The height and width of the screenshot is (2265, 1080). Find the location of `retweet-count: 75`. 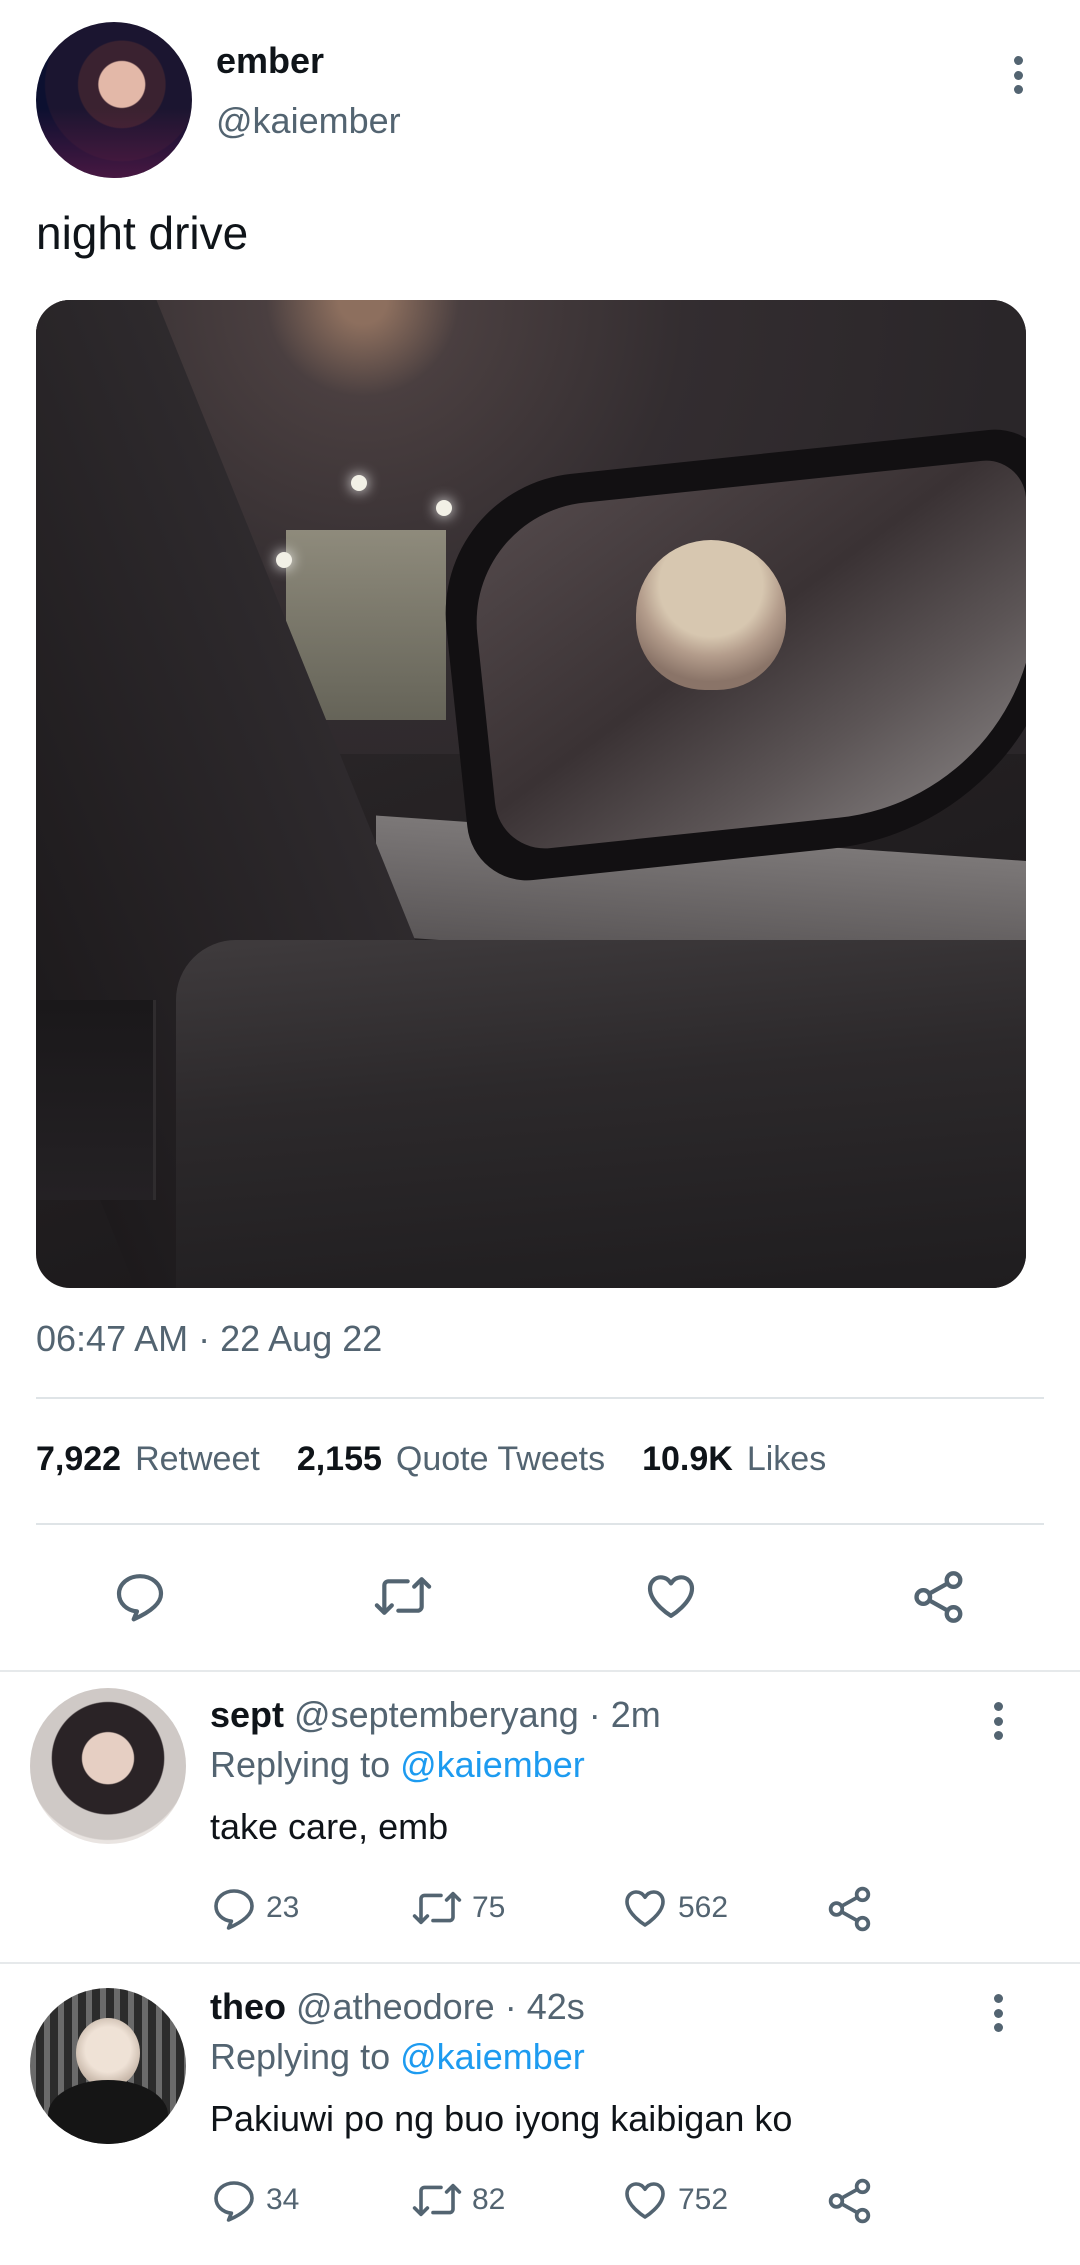

retweet-count: 75 is located at coordinates (489, 1907).